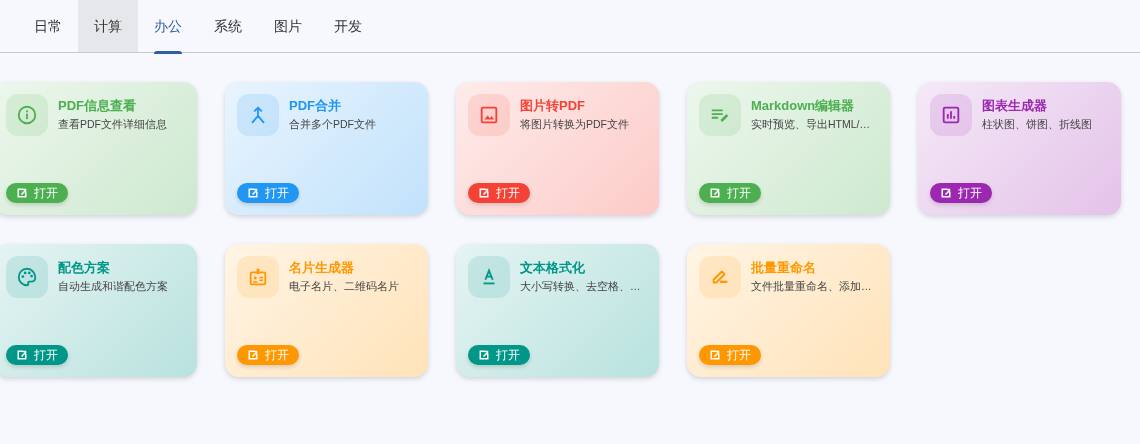 The width and height of the screenshot is (1140, 444). Describe the element at coordinates (553, 106) in the screenshot. I see `card-title: 图片转PDF` at that location.